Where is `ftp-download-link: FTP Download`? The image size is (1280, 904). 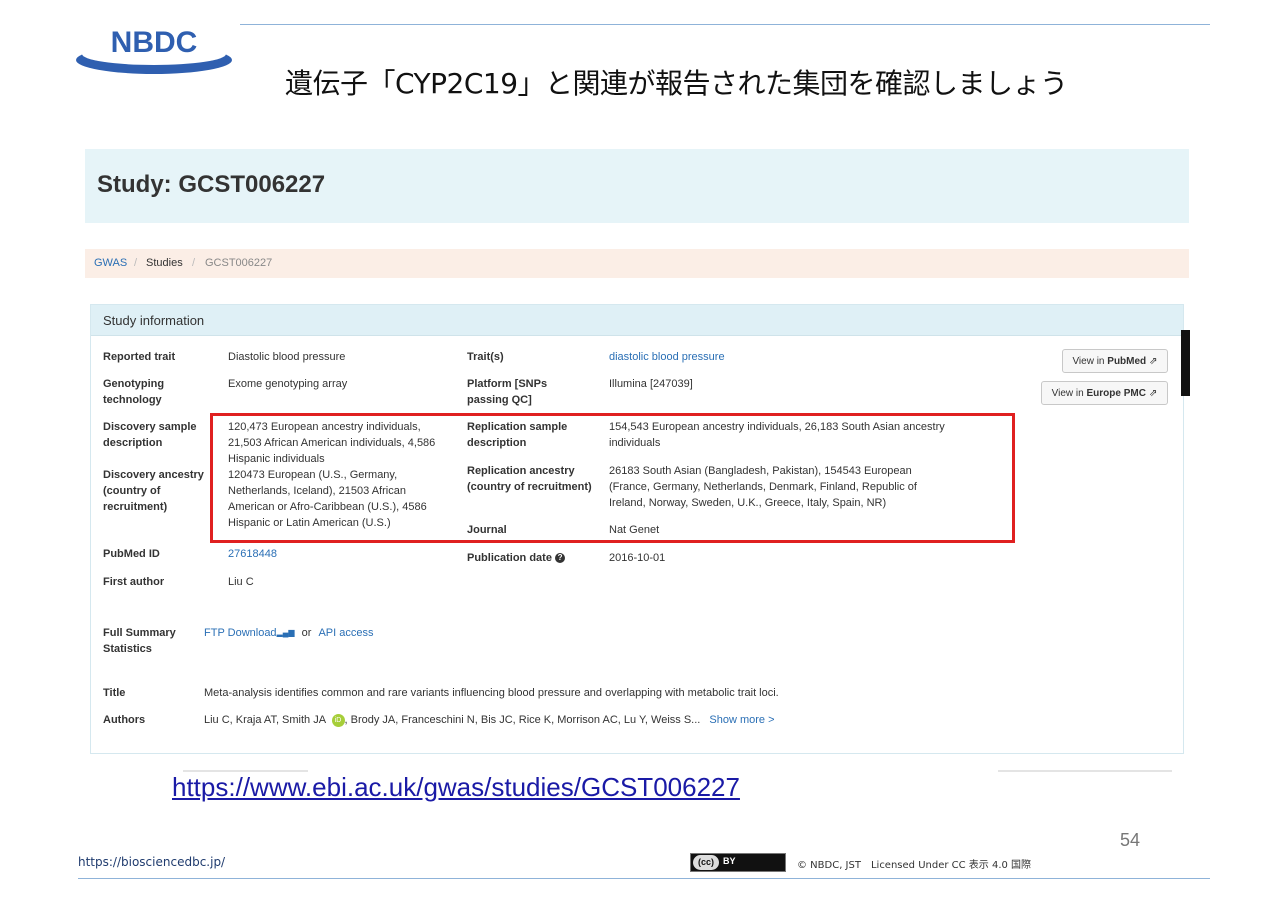
ftp-download-link: FTP Download is located at coordinates (240, 633).